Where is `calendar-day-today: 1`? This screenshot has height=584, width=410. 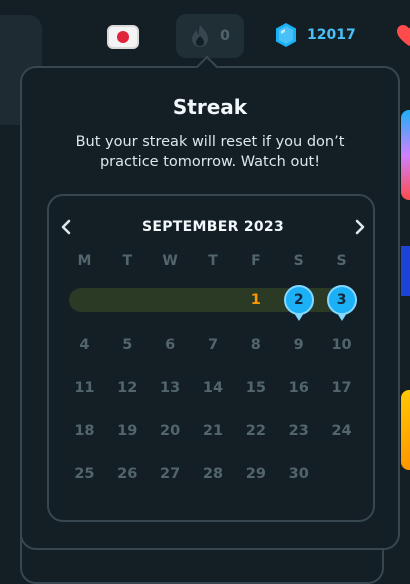
calendar-day-today: 1 is located at coordinates (255, 300).